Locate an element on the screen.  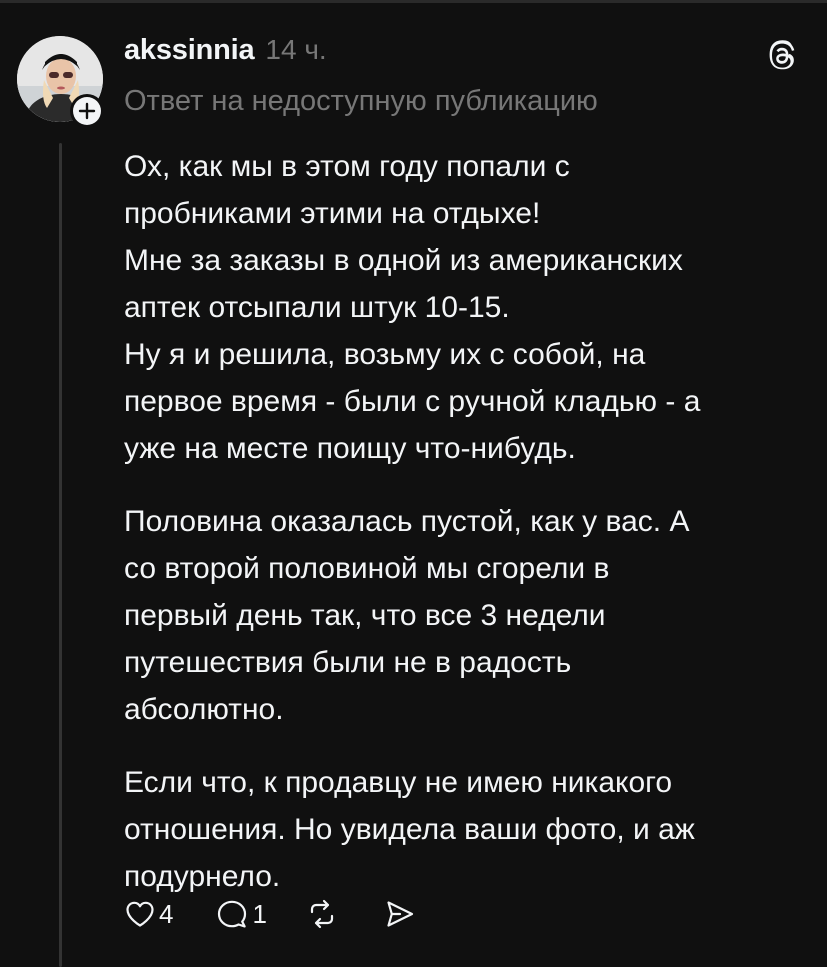
text-line: Мне за заказы в одной из американских is located at coordinates (403, 260).